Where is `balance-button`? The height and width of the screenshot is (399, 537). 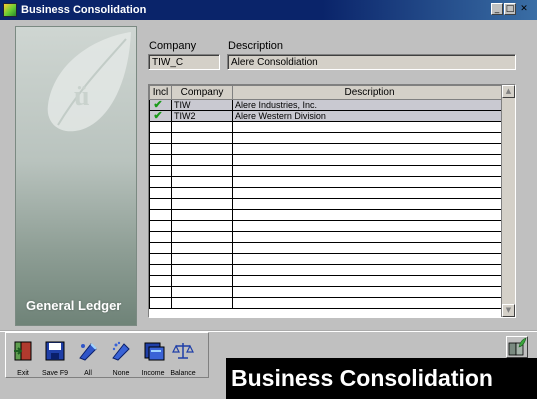 balance-button is located at coordinates (183, 351).